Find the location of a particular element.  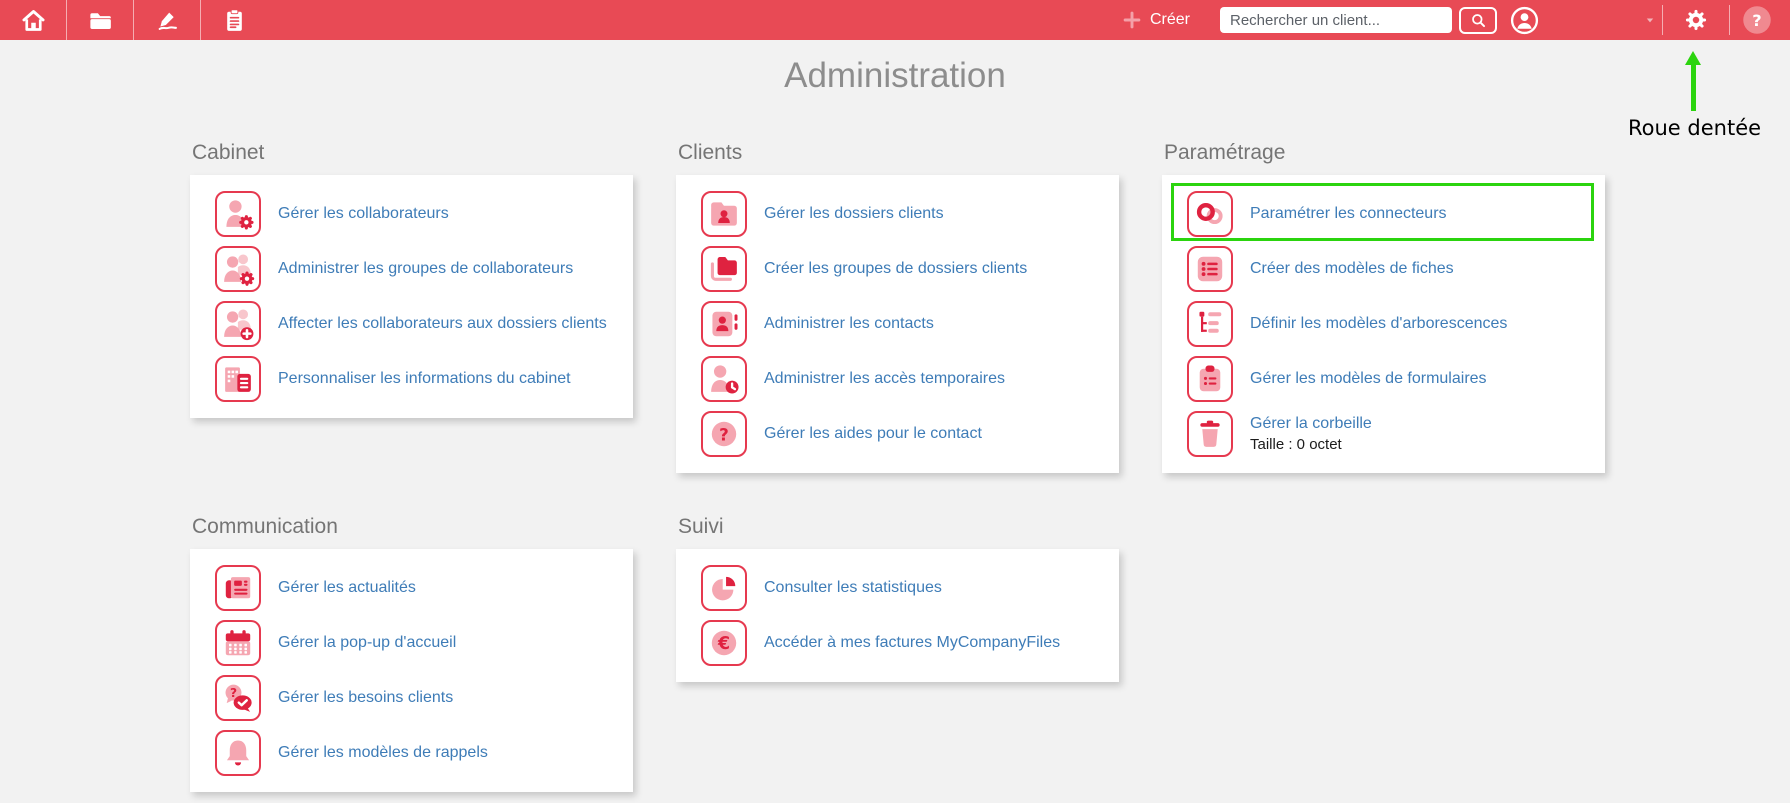

card-item: Gérer la pop-up d'accueil is located at coordinates (411, 642).